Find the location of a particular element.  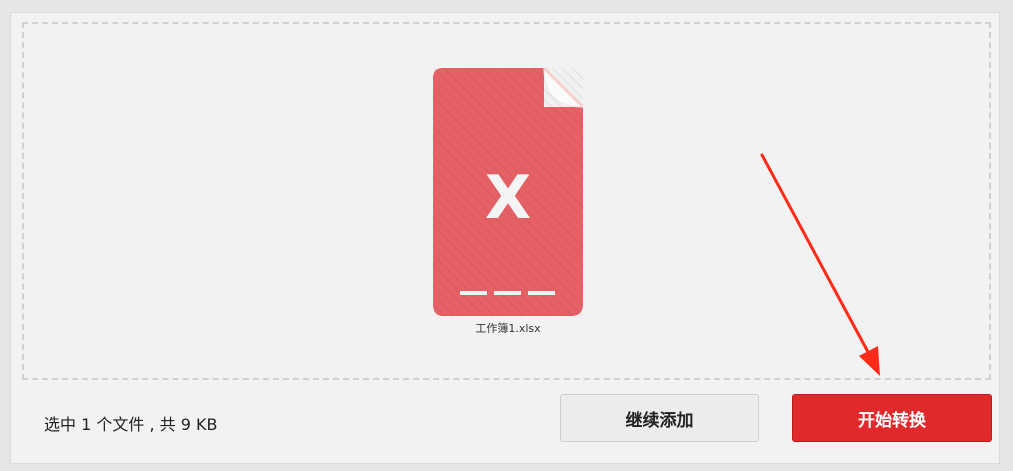

file-name-label: 工作簿1.xlsx is located at coordinates (508, 328).